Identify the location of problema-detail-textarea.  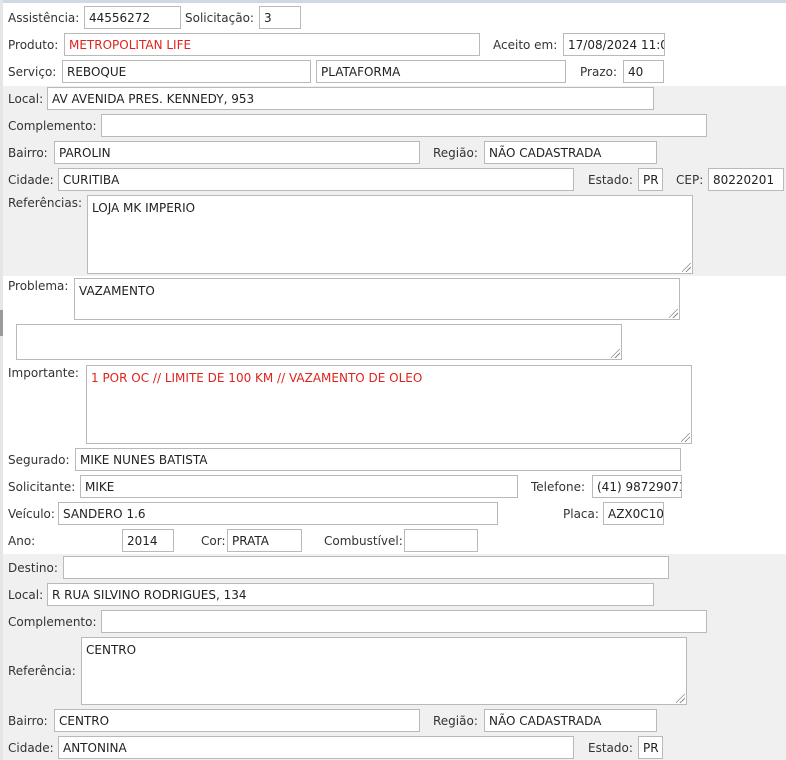
(319, 342).